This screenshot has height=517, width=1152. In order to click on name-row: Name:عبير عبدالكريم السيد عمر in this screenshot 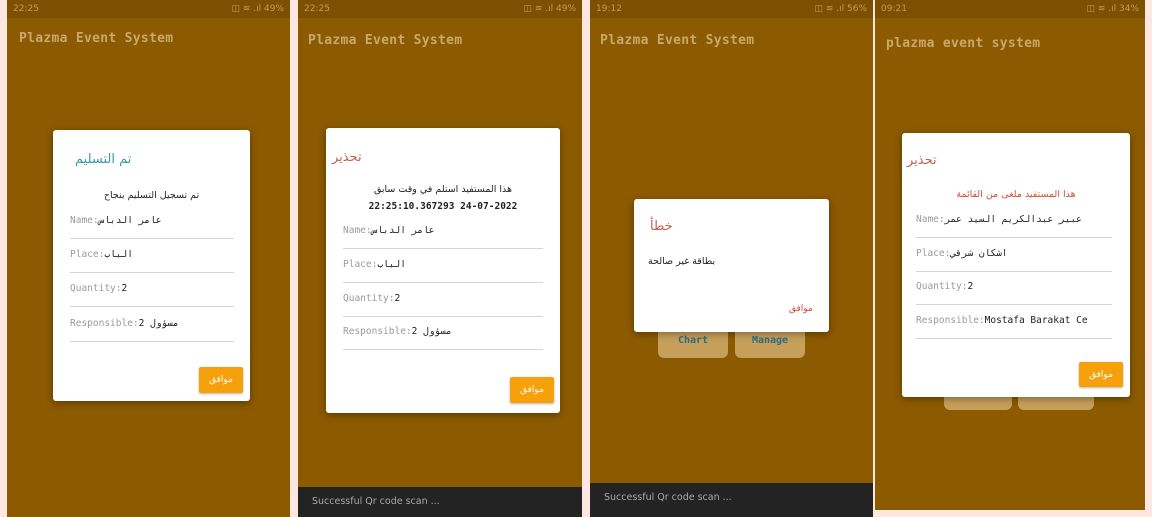, I will do `click(1014, 221)`.